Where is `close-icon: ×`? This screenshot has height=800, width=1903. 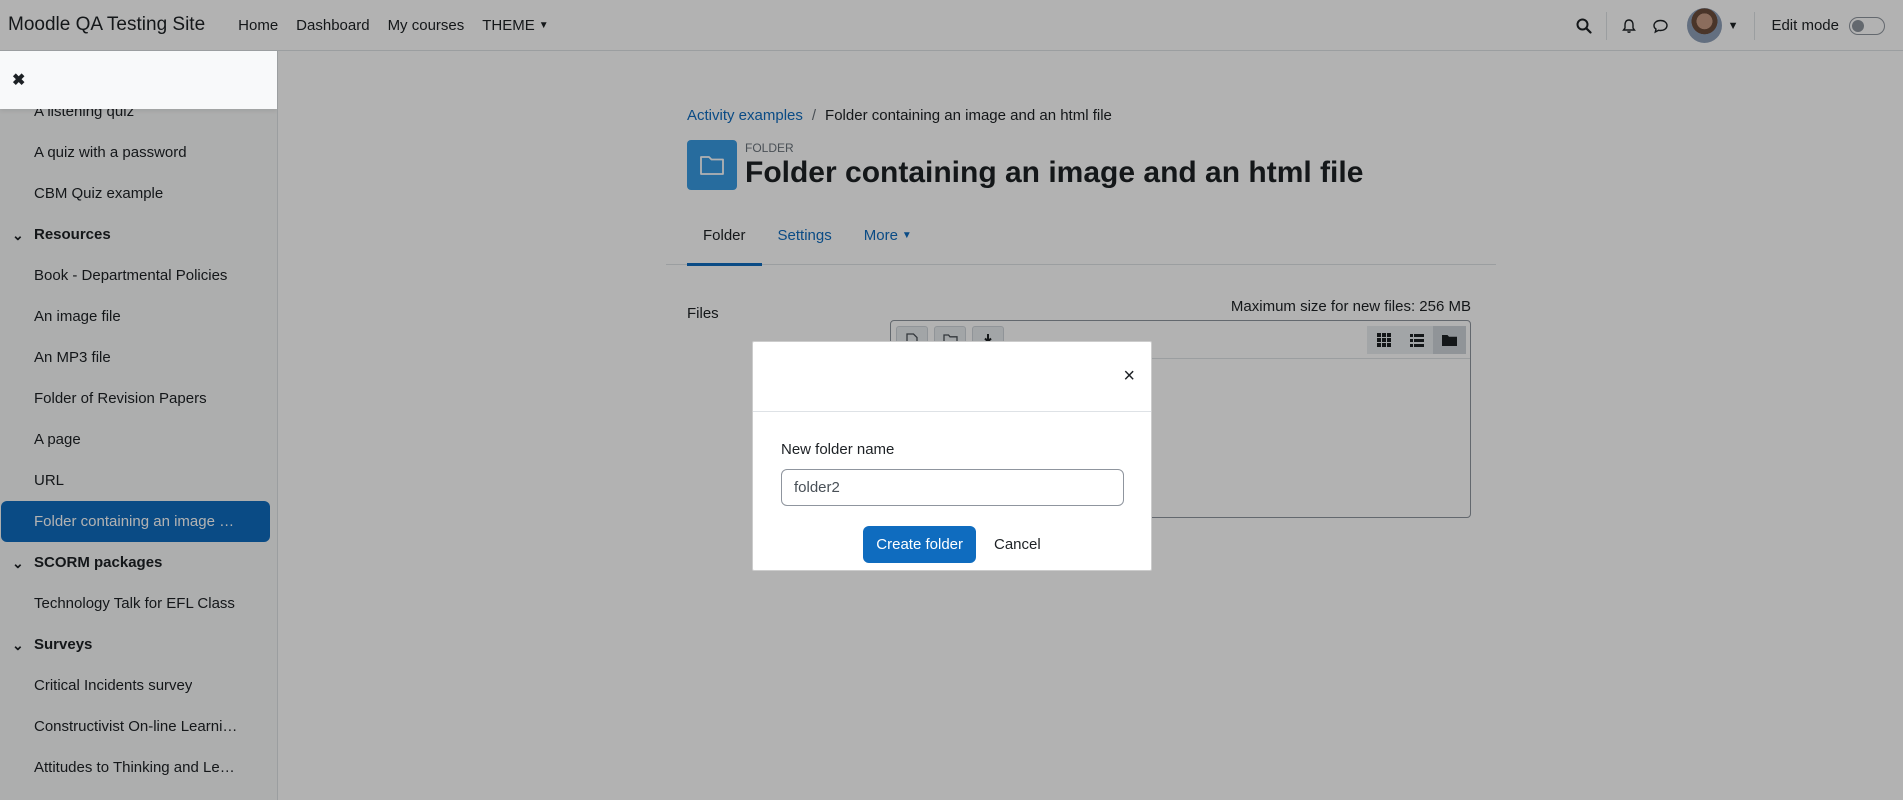
close-icon: × is located at coordinates (1129, 376).